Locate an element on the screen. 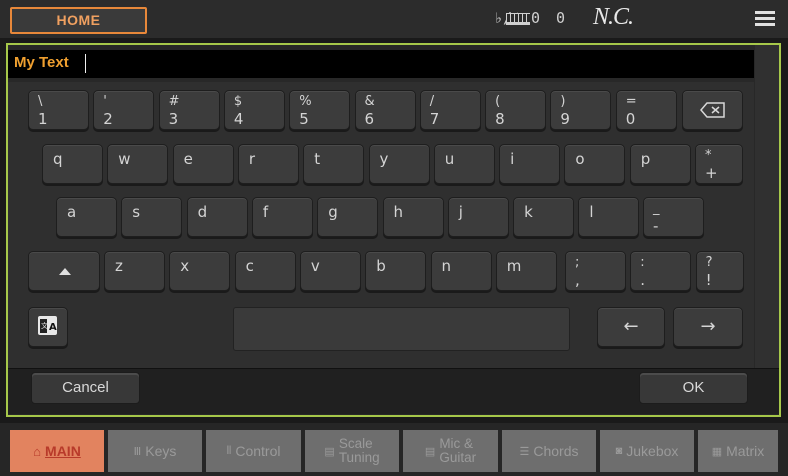  key-e-label: e is located at coordinates (188, 159).